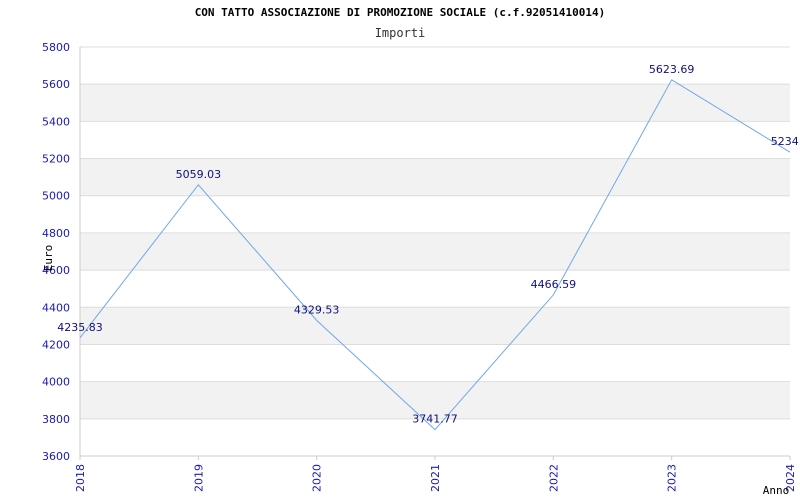  What do you see at coordinates (553, 478) in the screenshot?
I see `x-tick-label: 2022` at bounding box center [553, 478].